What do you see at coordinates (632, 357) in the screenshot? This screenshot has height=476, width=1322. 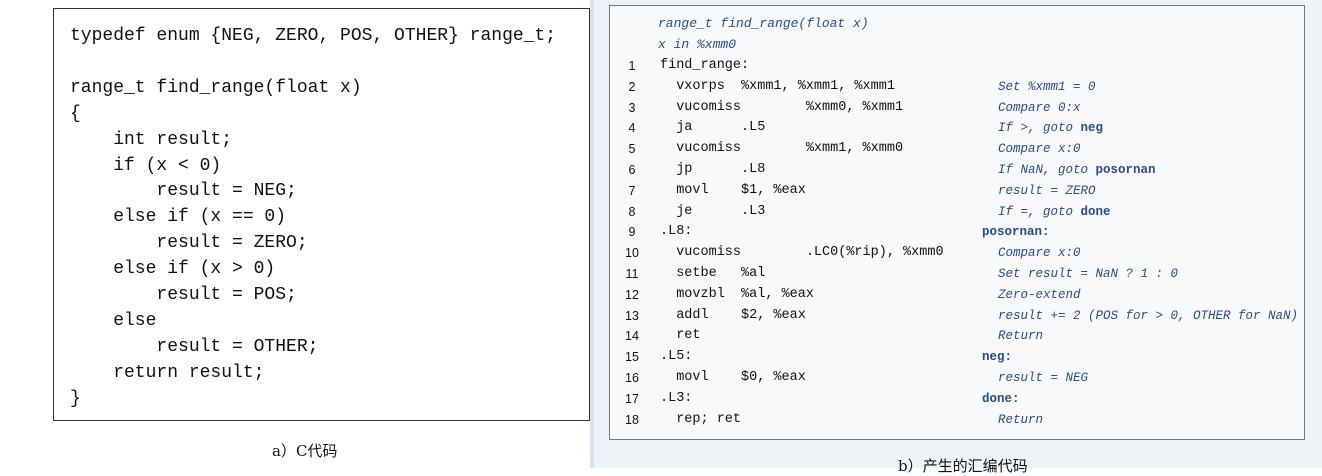 I see `asm-line-number: 15` at bounding box center [632, 357].